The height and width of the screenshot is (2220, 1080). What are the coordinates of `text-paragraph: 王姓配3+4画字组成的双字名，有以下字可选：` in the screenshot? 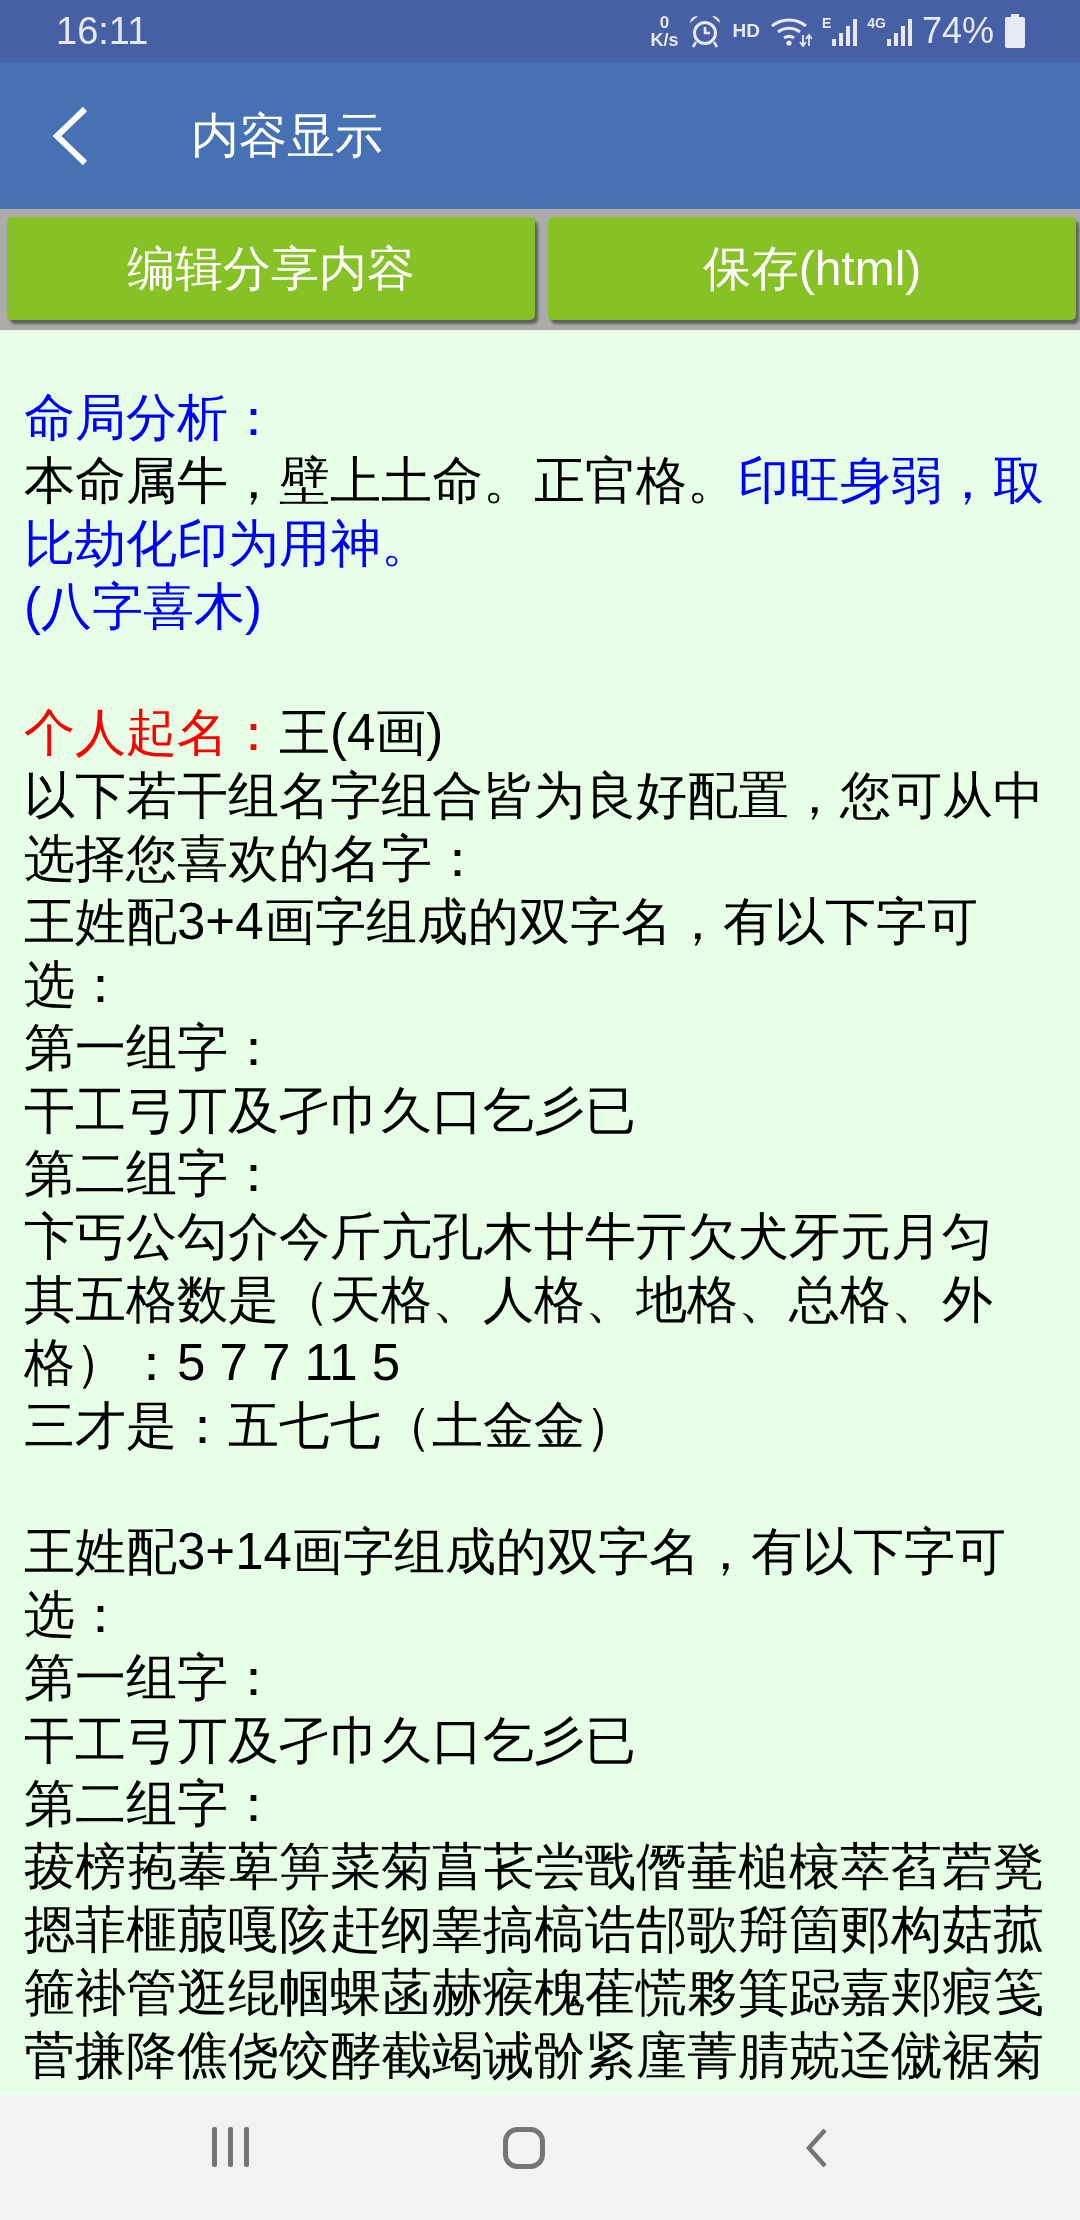 It's located at (501, 953).